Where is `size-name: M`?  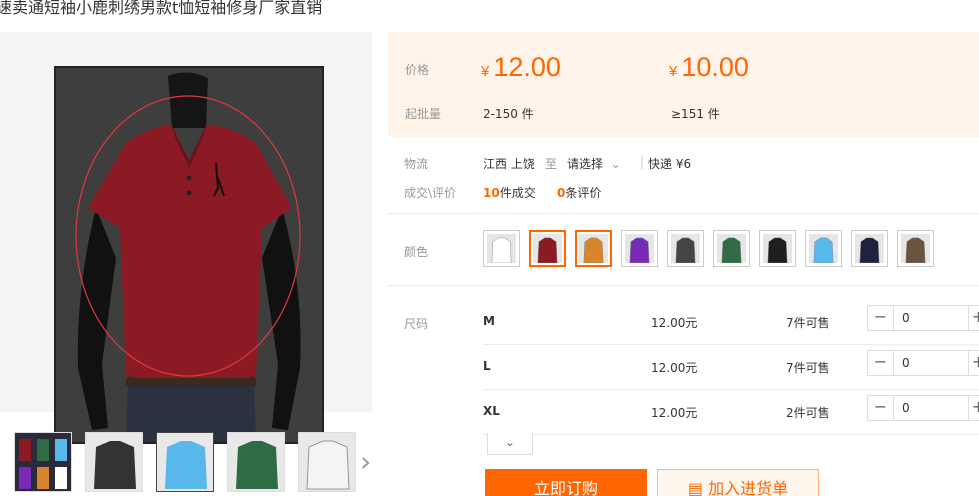
size-name: M is located at coordinates (489, 321).